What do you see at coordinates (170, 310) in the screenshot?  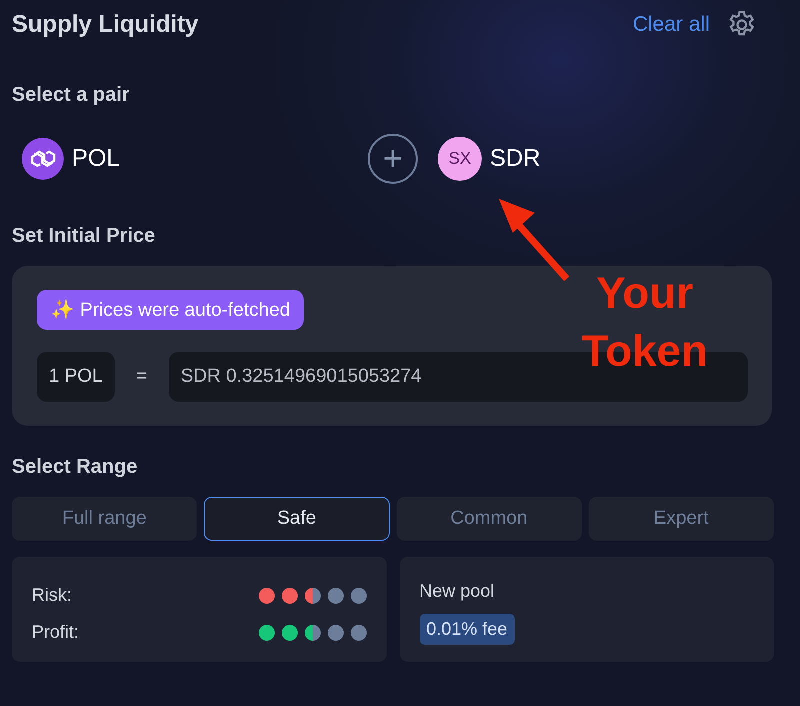 I see `notice-badge: ✨ Prices were auto-fetched` at bounding box center [170, 310].